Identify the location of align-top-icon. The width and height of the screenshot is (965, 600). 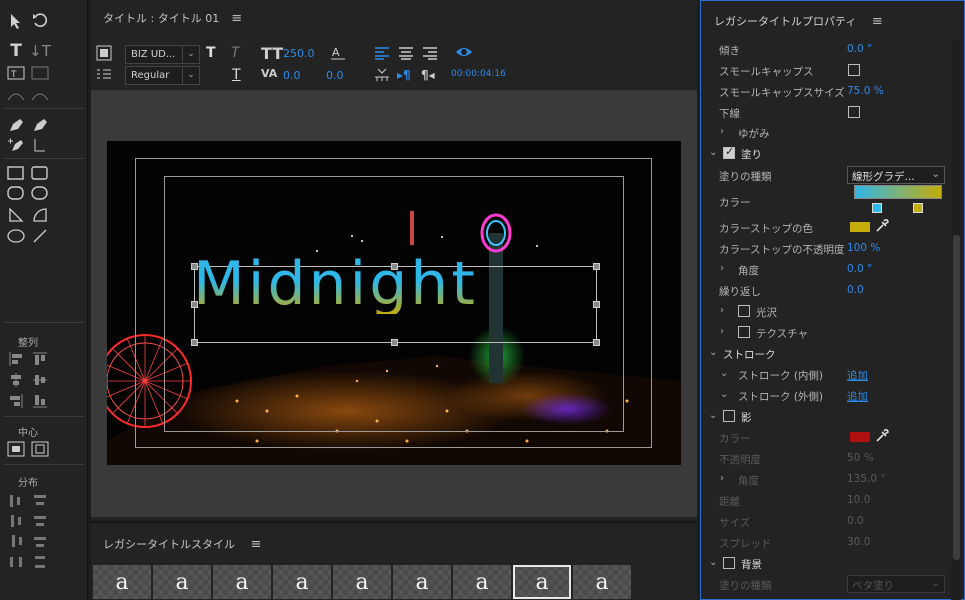
(40, 359).